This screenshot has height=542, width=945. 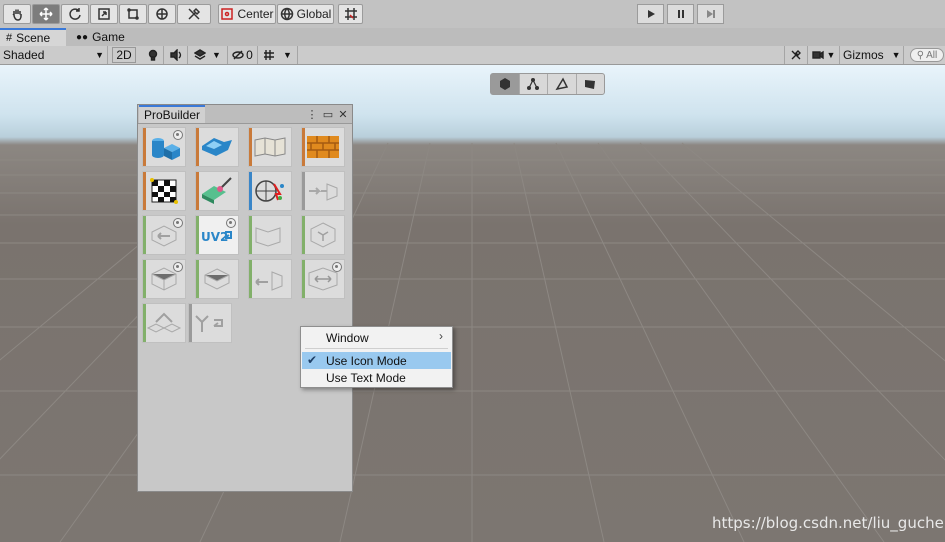 I want to click on merge-objects-tool, so click(x=164, y=323).